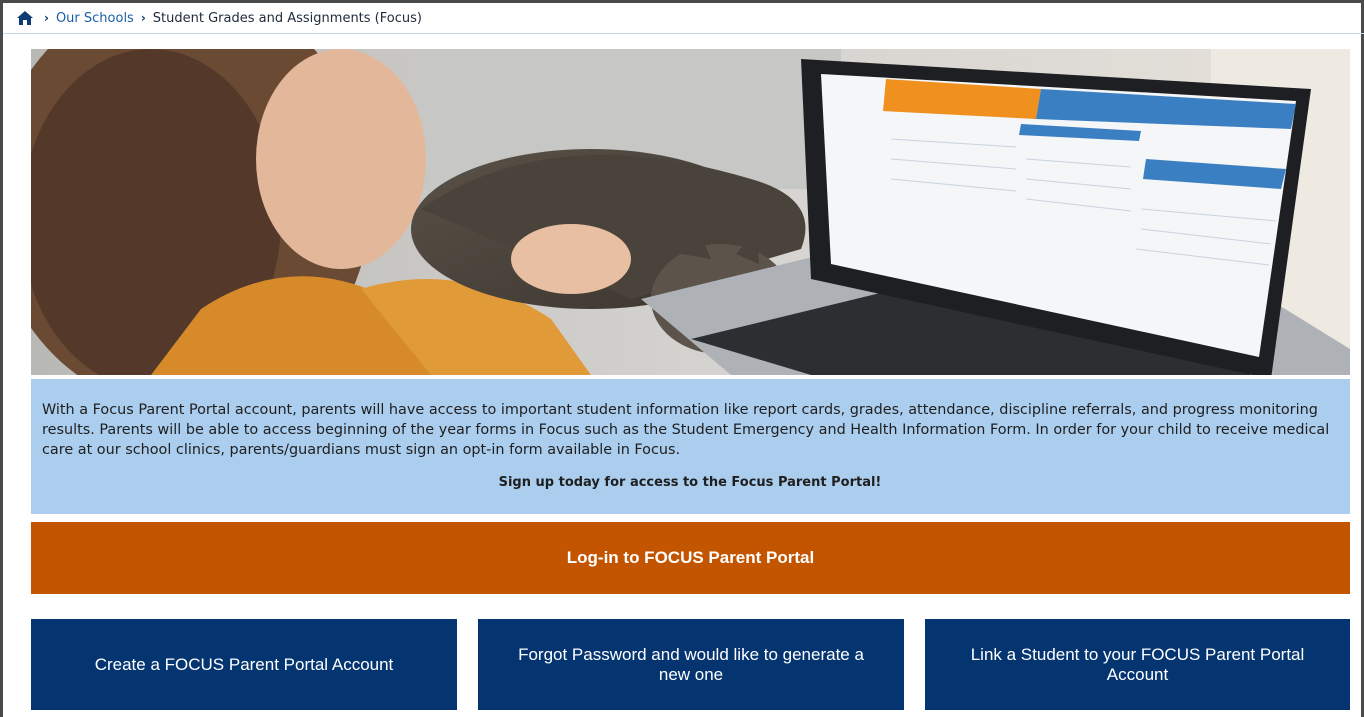 The height and width of the screenshot is (717, 1364). Describe the element at coordinates (25, 18) in the screenshot. I see `home-icon` at that location.